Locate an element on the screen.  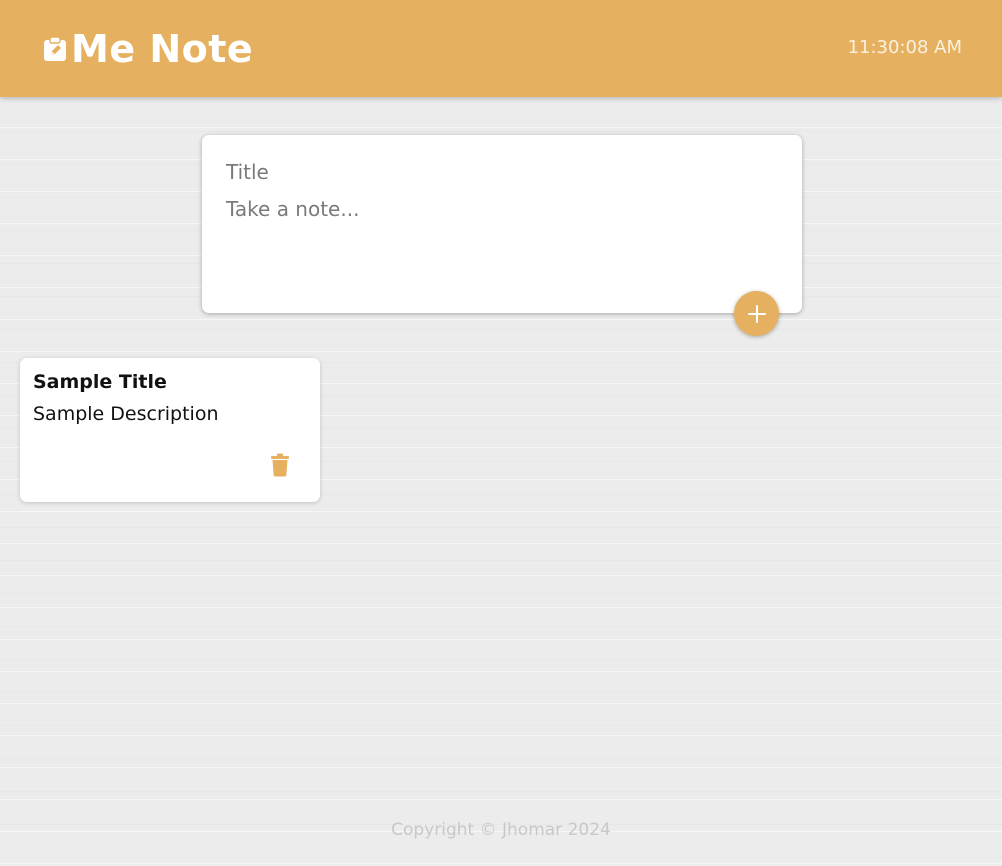
trash-icon is located at coordinates (280, 465).